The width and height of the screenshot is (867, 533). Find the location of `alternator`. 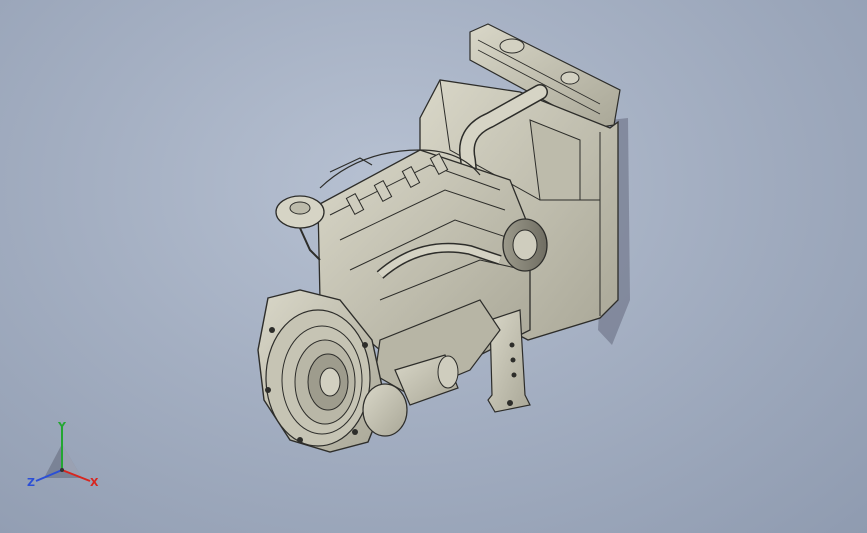

alternator is located at coordinates (525, 245).